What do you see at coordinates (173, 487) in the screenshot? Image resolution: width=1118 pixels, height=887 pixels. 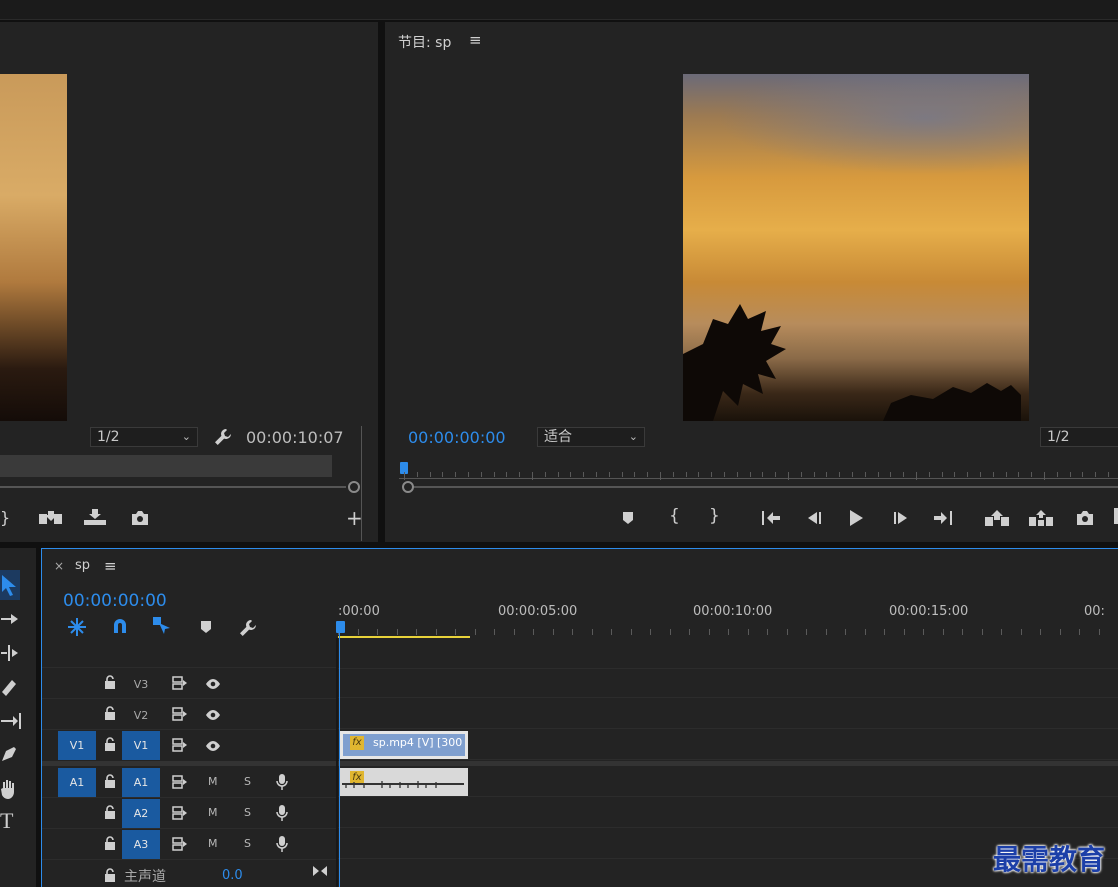 I see `source-scrub-track` at bounding box center [173, 487].